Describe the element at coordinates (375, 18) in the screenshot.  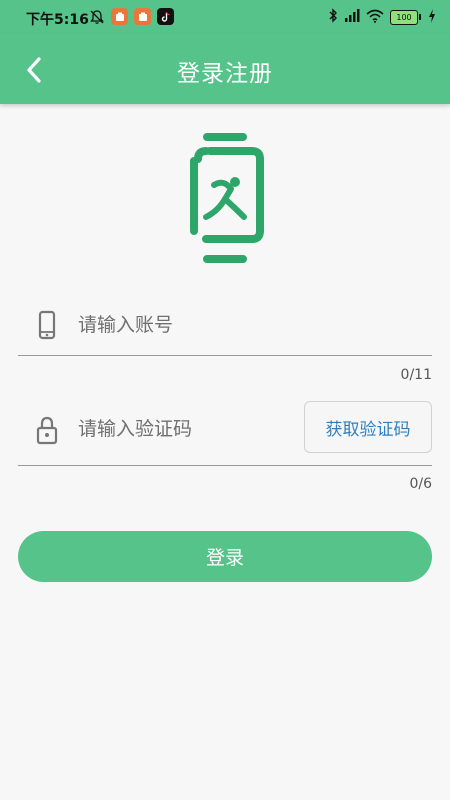
I see `wifi-icon` at that location.